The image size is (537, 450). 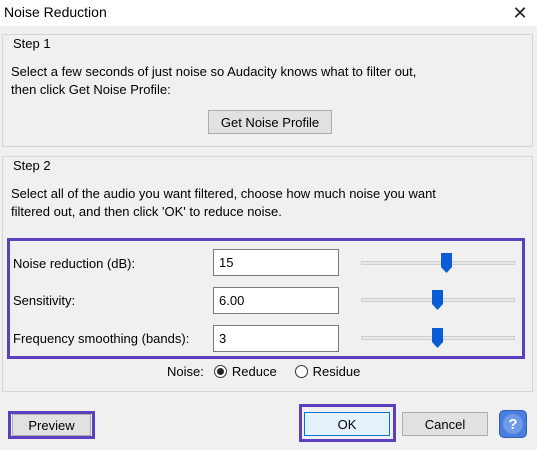 I want to click on help-icon: ?, so click(x=513, y=424).